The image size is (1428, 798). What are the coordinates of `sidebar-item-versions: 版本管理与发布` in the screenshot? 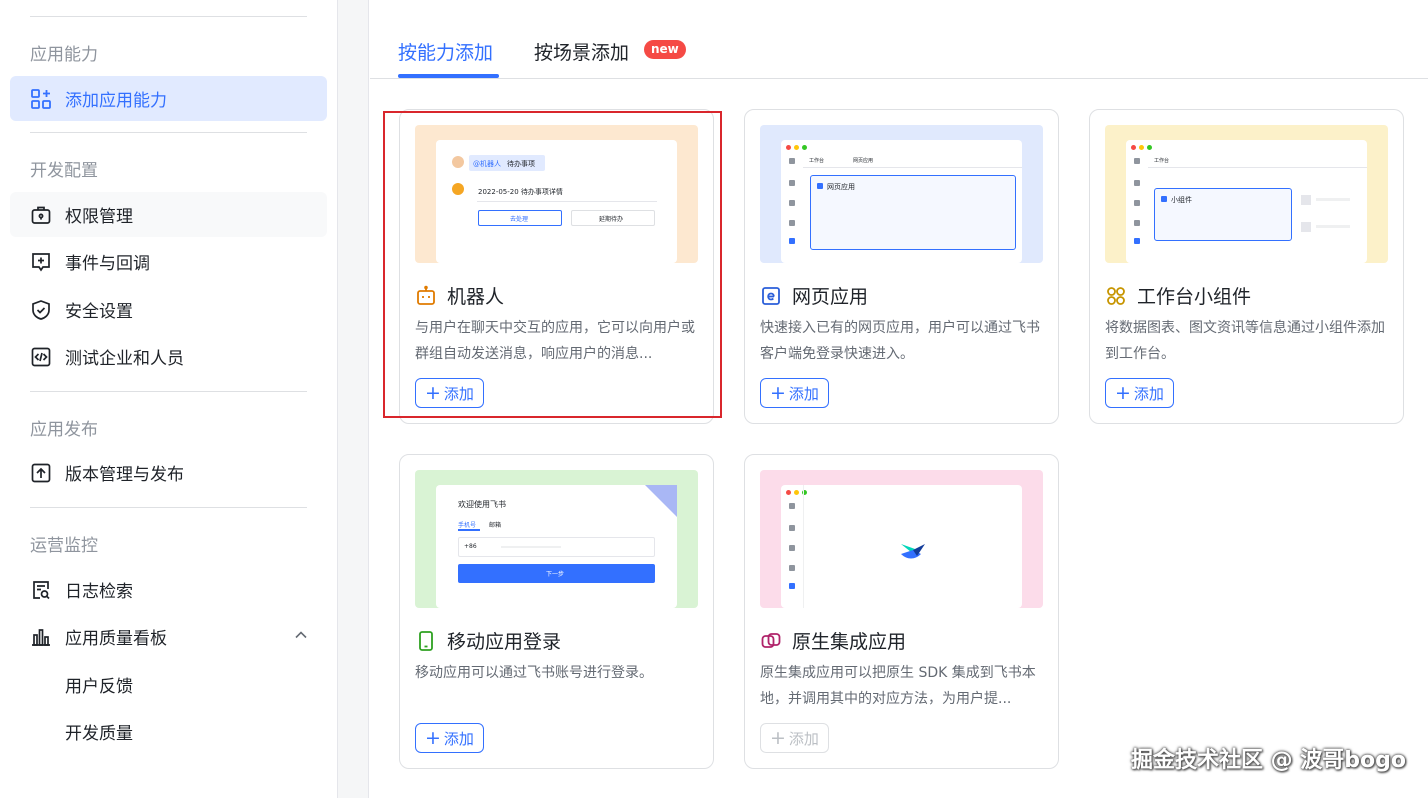 It's located at (168, 472).